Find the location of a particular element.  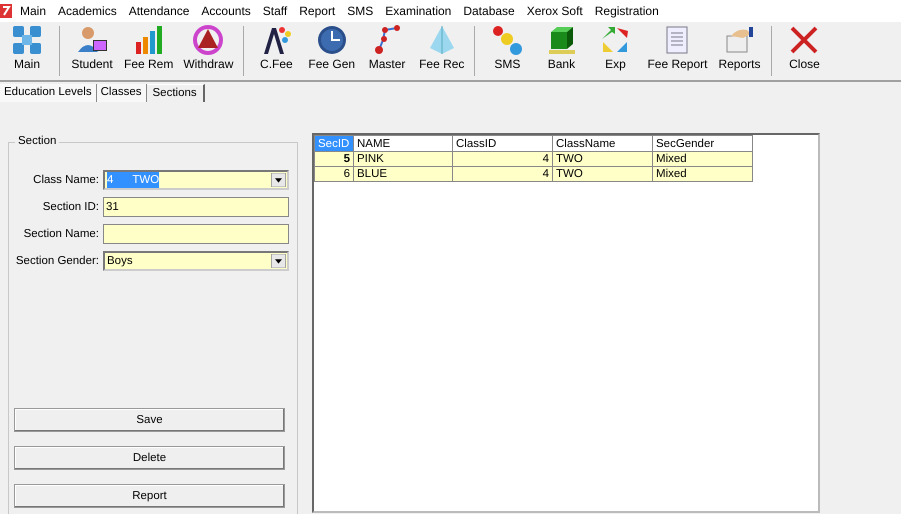

toolbar-button: Withdraw is located at coordinates (208, 48).